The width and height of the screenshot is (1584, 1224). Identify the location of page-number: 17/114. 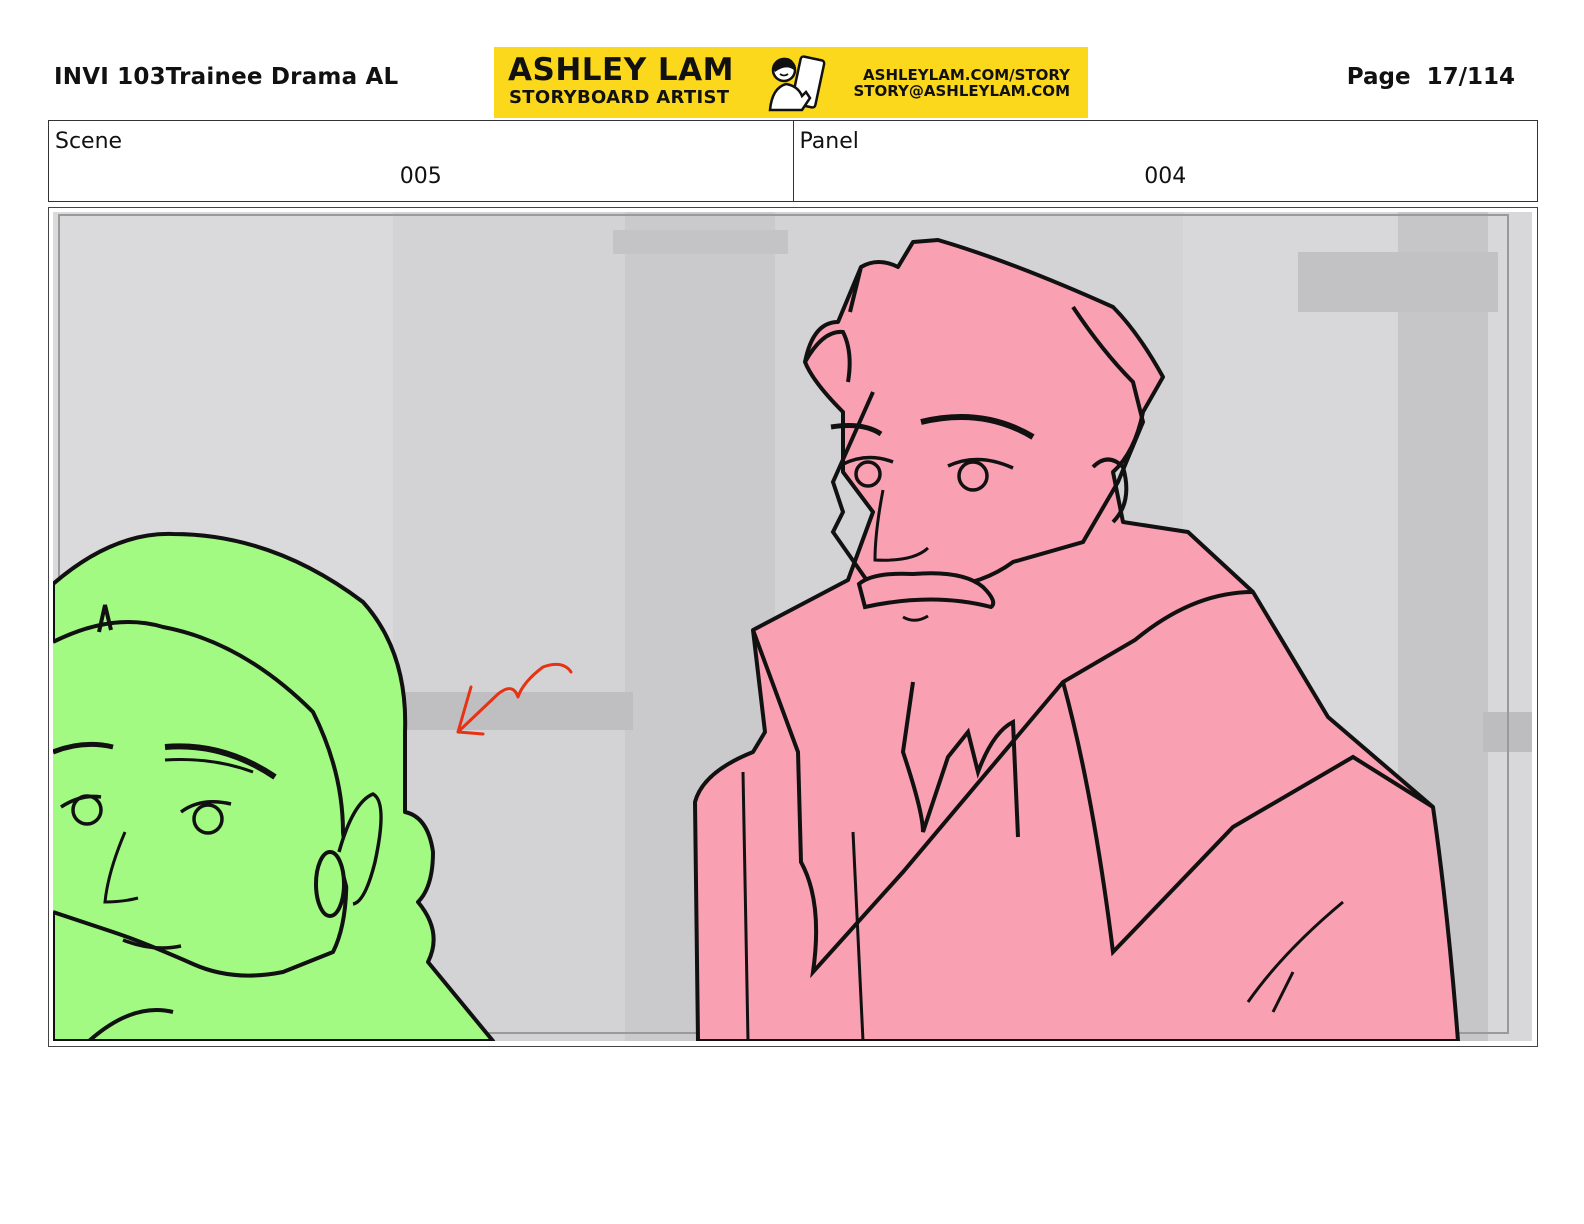
(1470, 77).